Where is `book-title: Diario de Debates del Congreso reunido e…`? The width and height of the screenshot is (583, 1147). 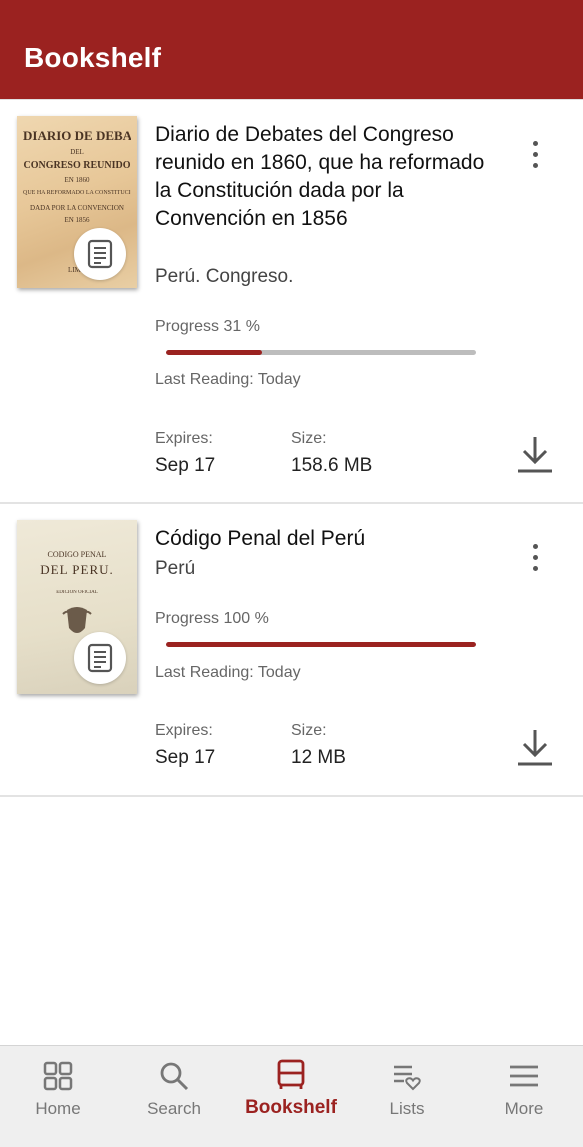
book-title: Diario de Debates del Congreso reunido e… is located at coordinates (325, 177).